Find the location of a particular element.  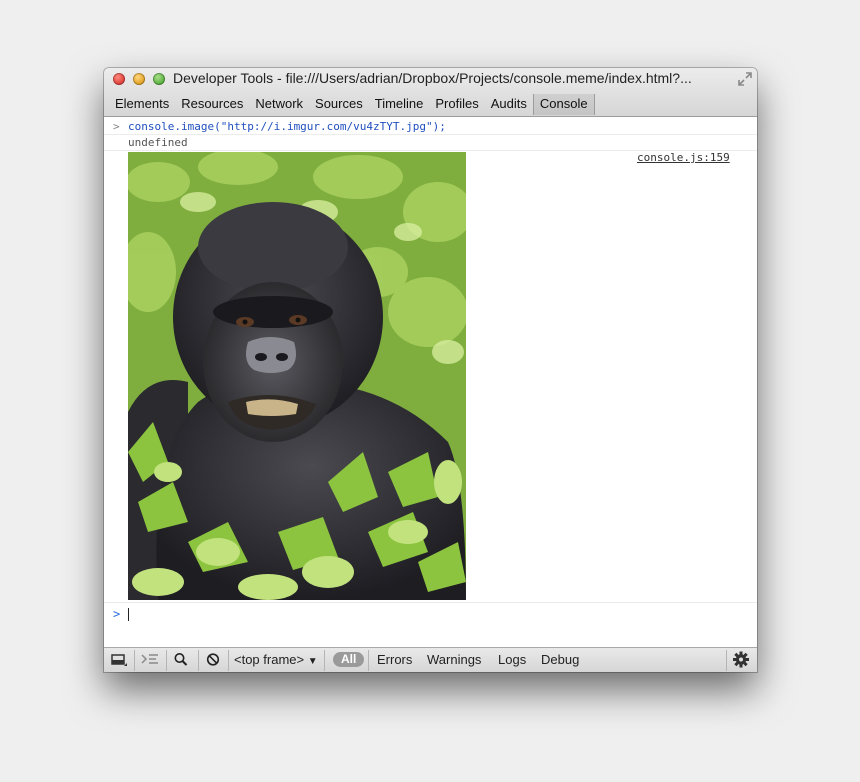

tab-resources: Resources is located at coordinates (212, 104).